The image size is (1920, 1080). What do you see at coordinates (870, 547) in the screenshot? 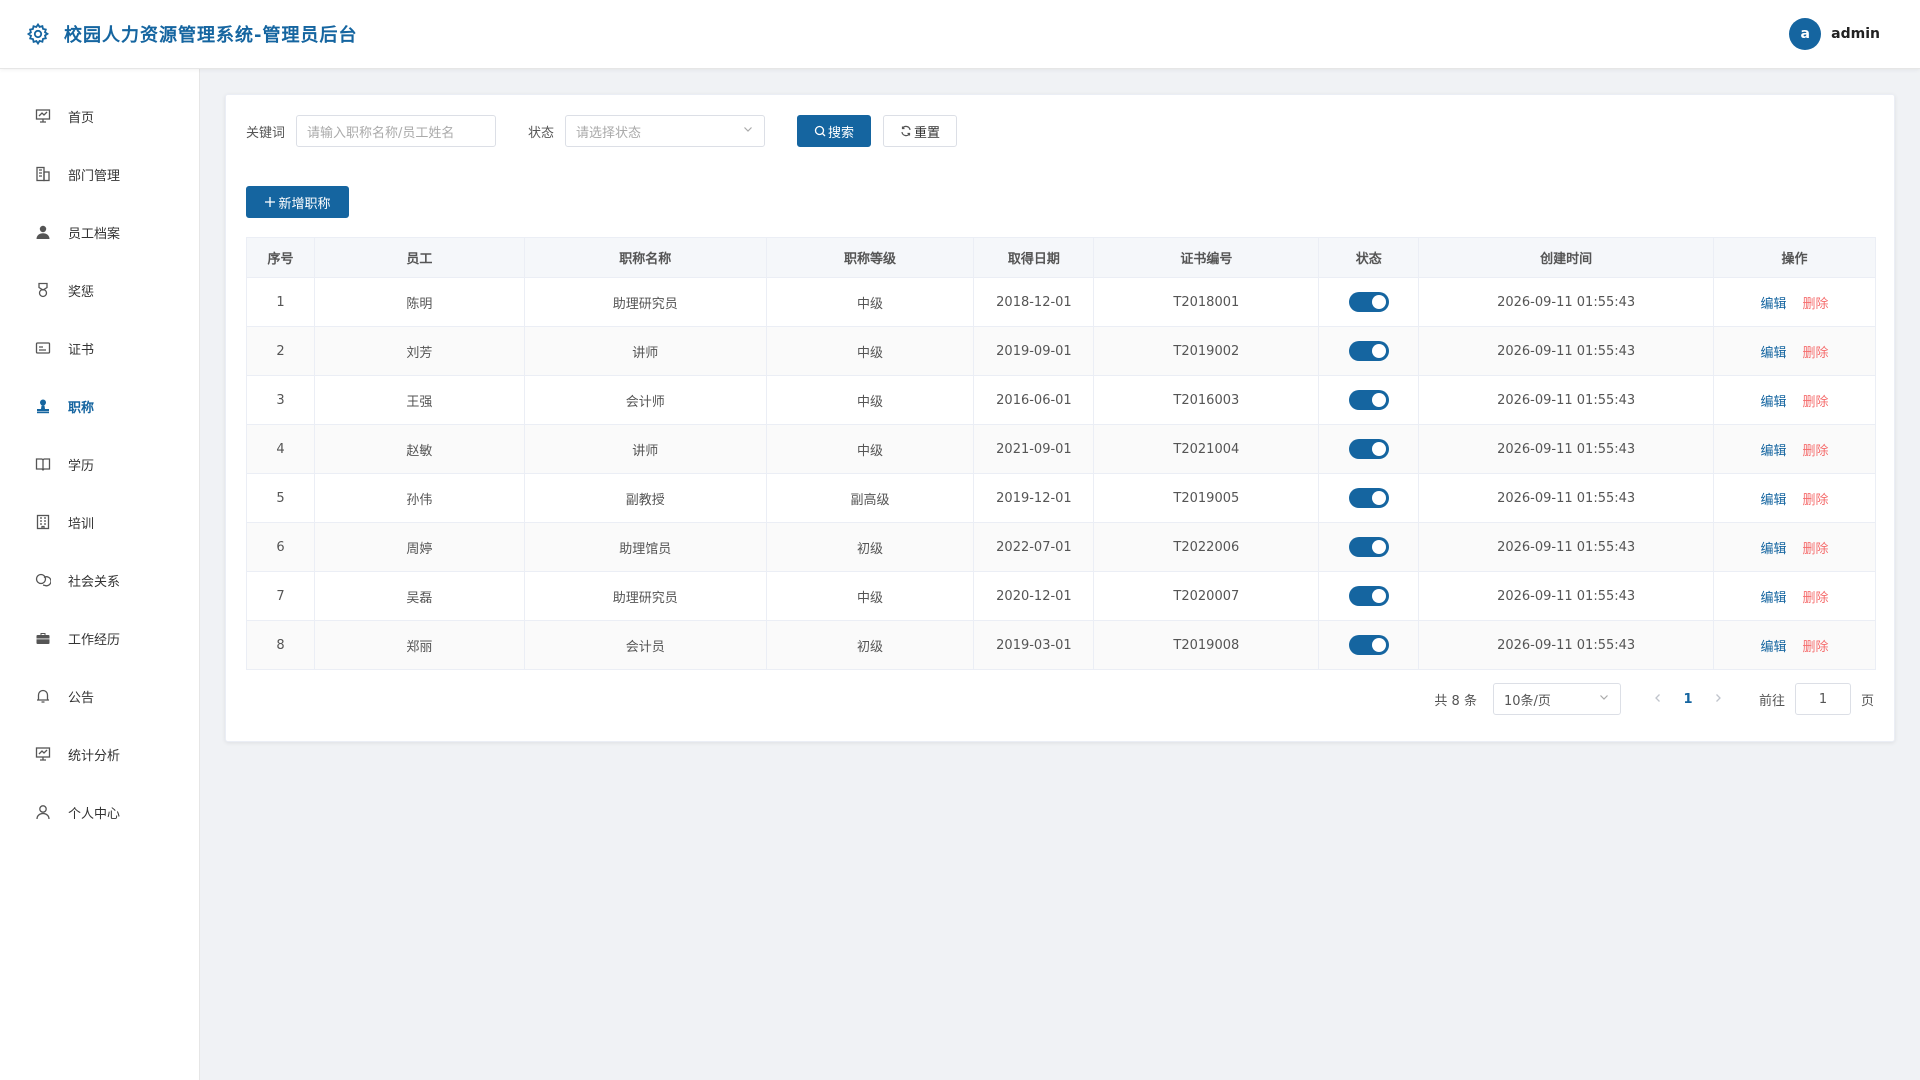
I see `cell-level: 初级` at bounding box center [870, 547].